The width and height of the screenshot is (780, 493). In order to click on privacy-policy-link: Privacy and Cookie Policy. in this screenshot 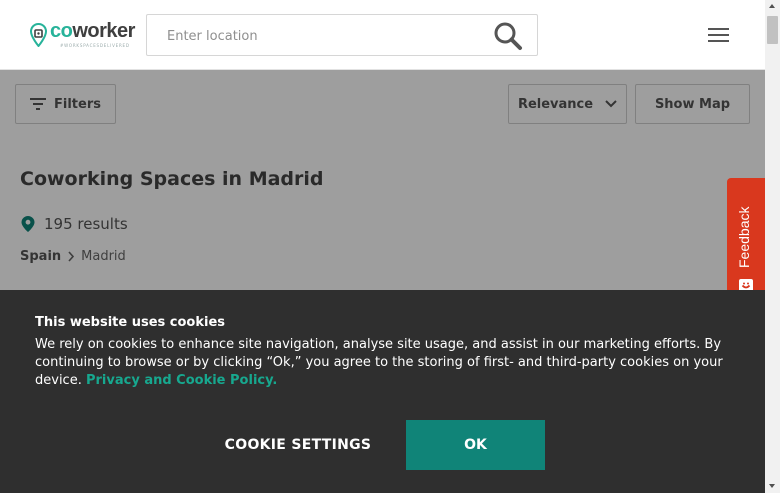, I will do `click(181, 380)`.